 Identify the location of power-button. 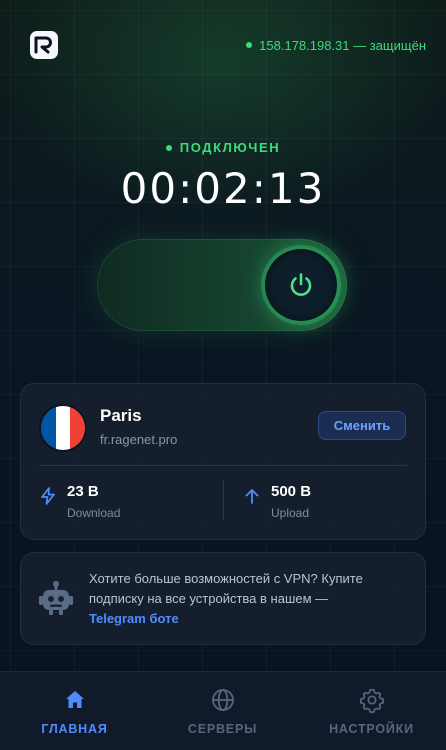
(301, 285).